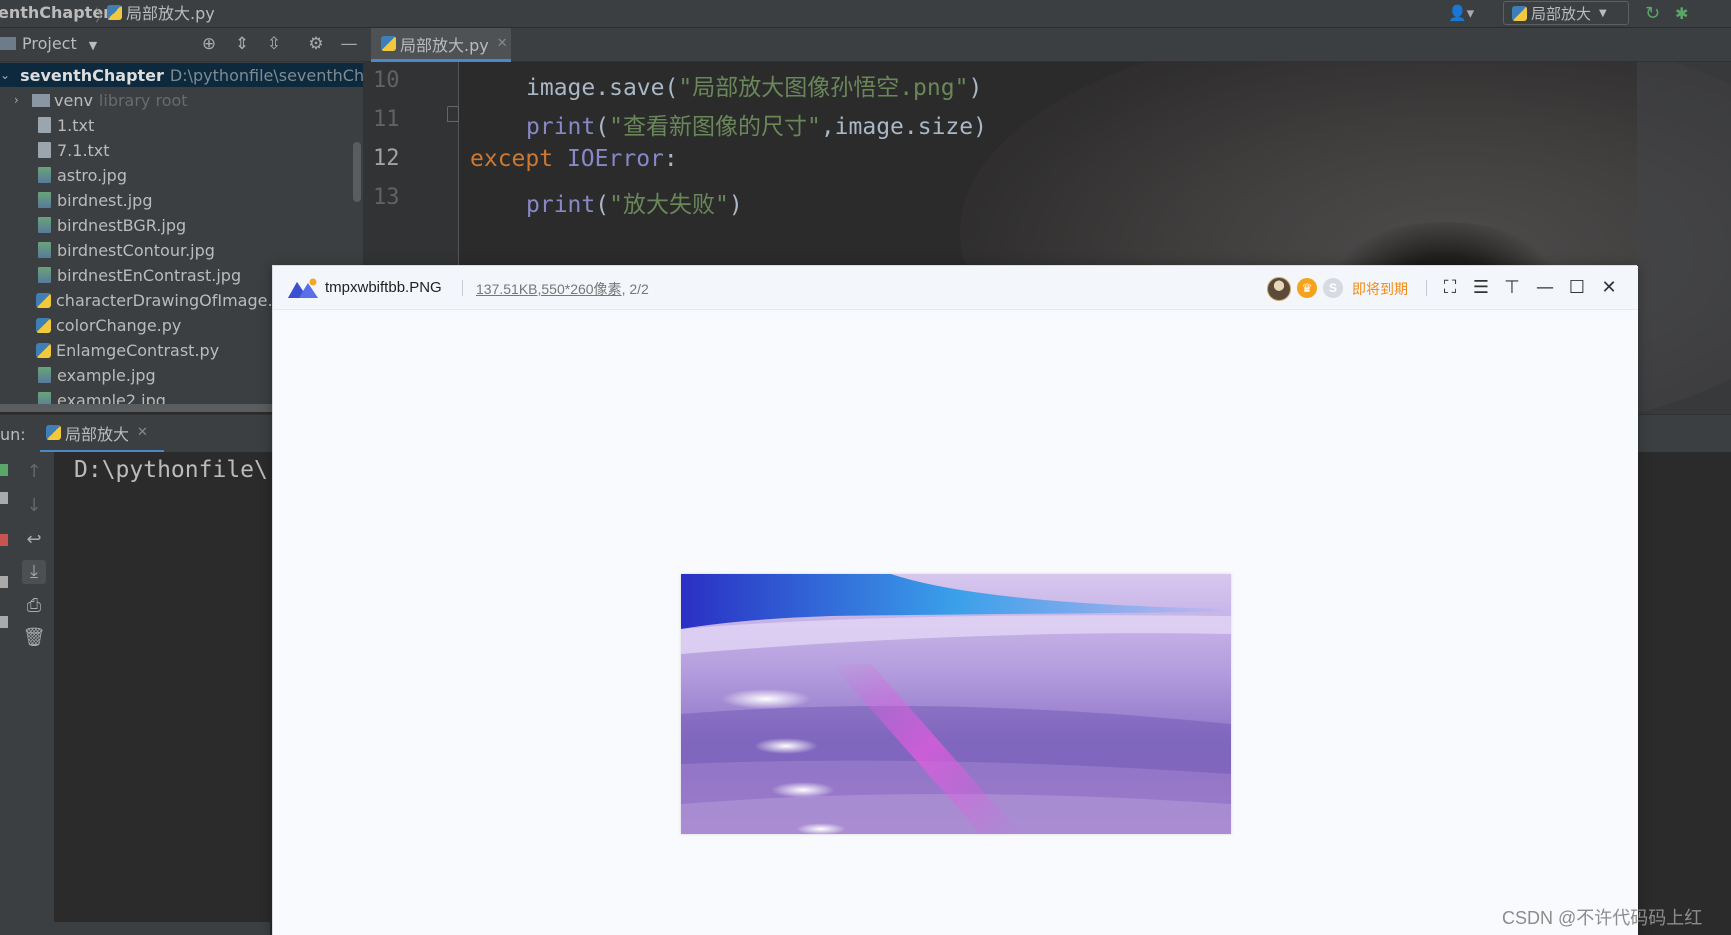  What do you see at coordinates (136, 250) in the screenshot?
I see `tree-item-label: birdnestContour.jpg` at bounding box center [136, 250].